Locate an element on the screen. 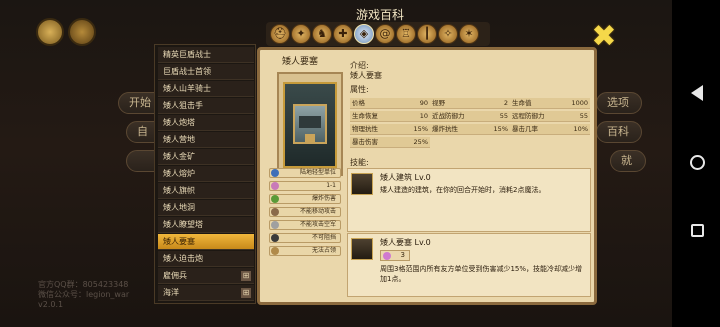  recent-apps-icon is located at coordinates (697, 231).